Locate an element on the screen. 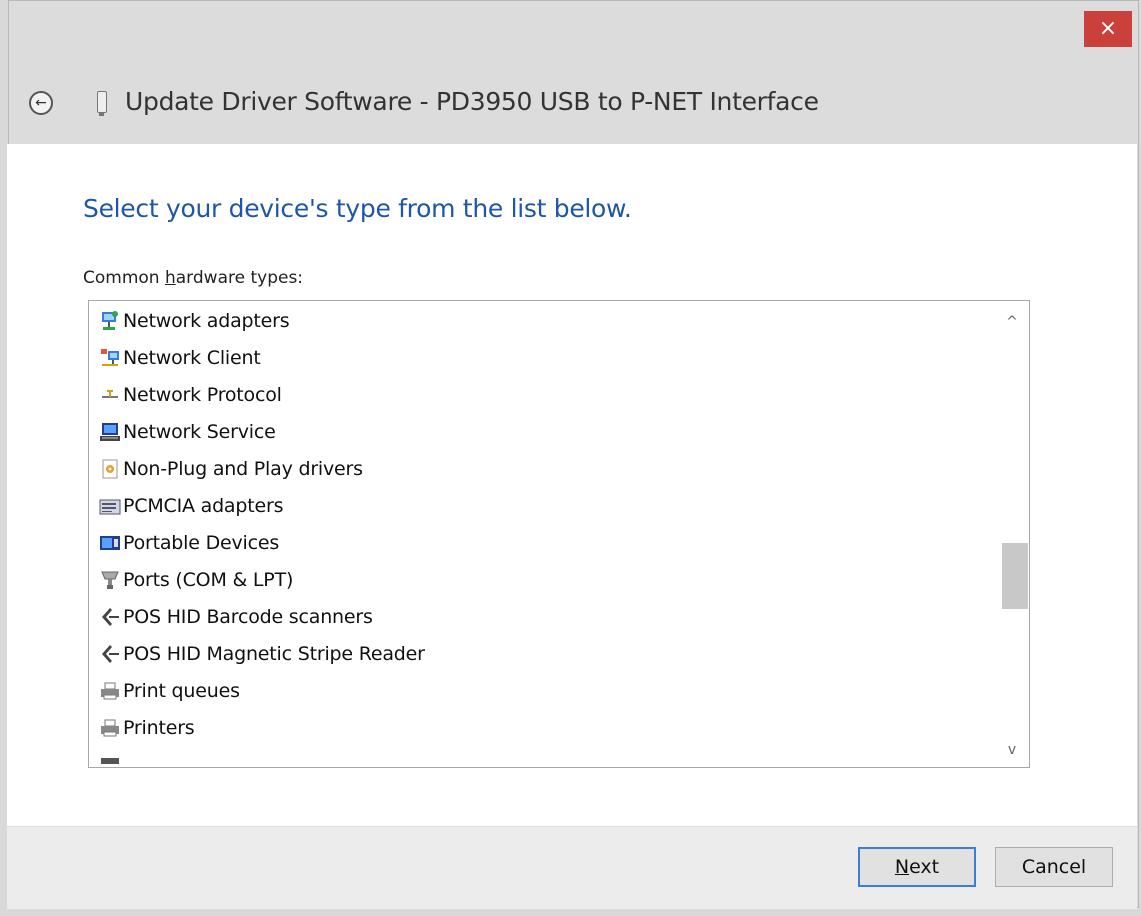  list-label: Common hardware types: is located at coordinates (193, 278).